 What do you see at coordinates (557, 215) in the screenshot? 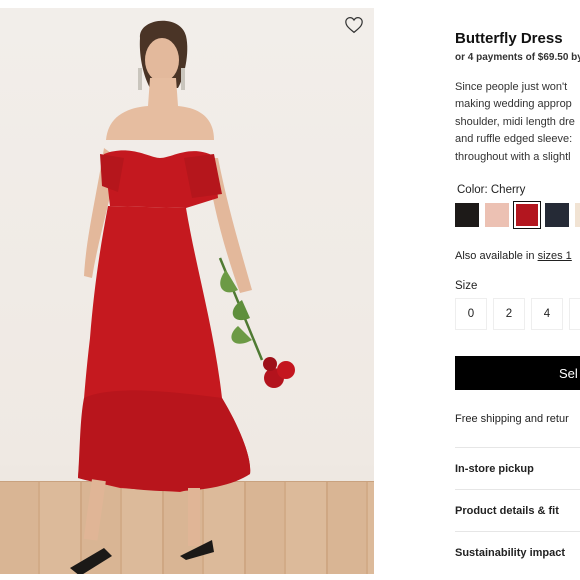
I see `swatch-navy` at bounding box center [557, 215].